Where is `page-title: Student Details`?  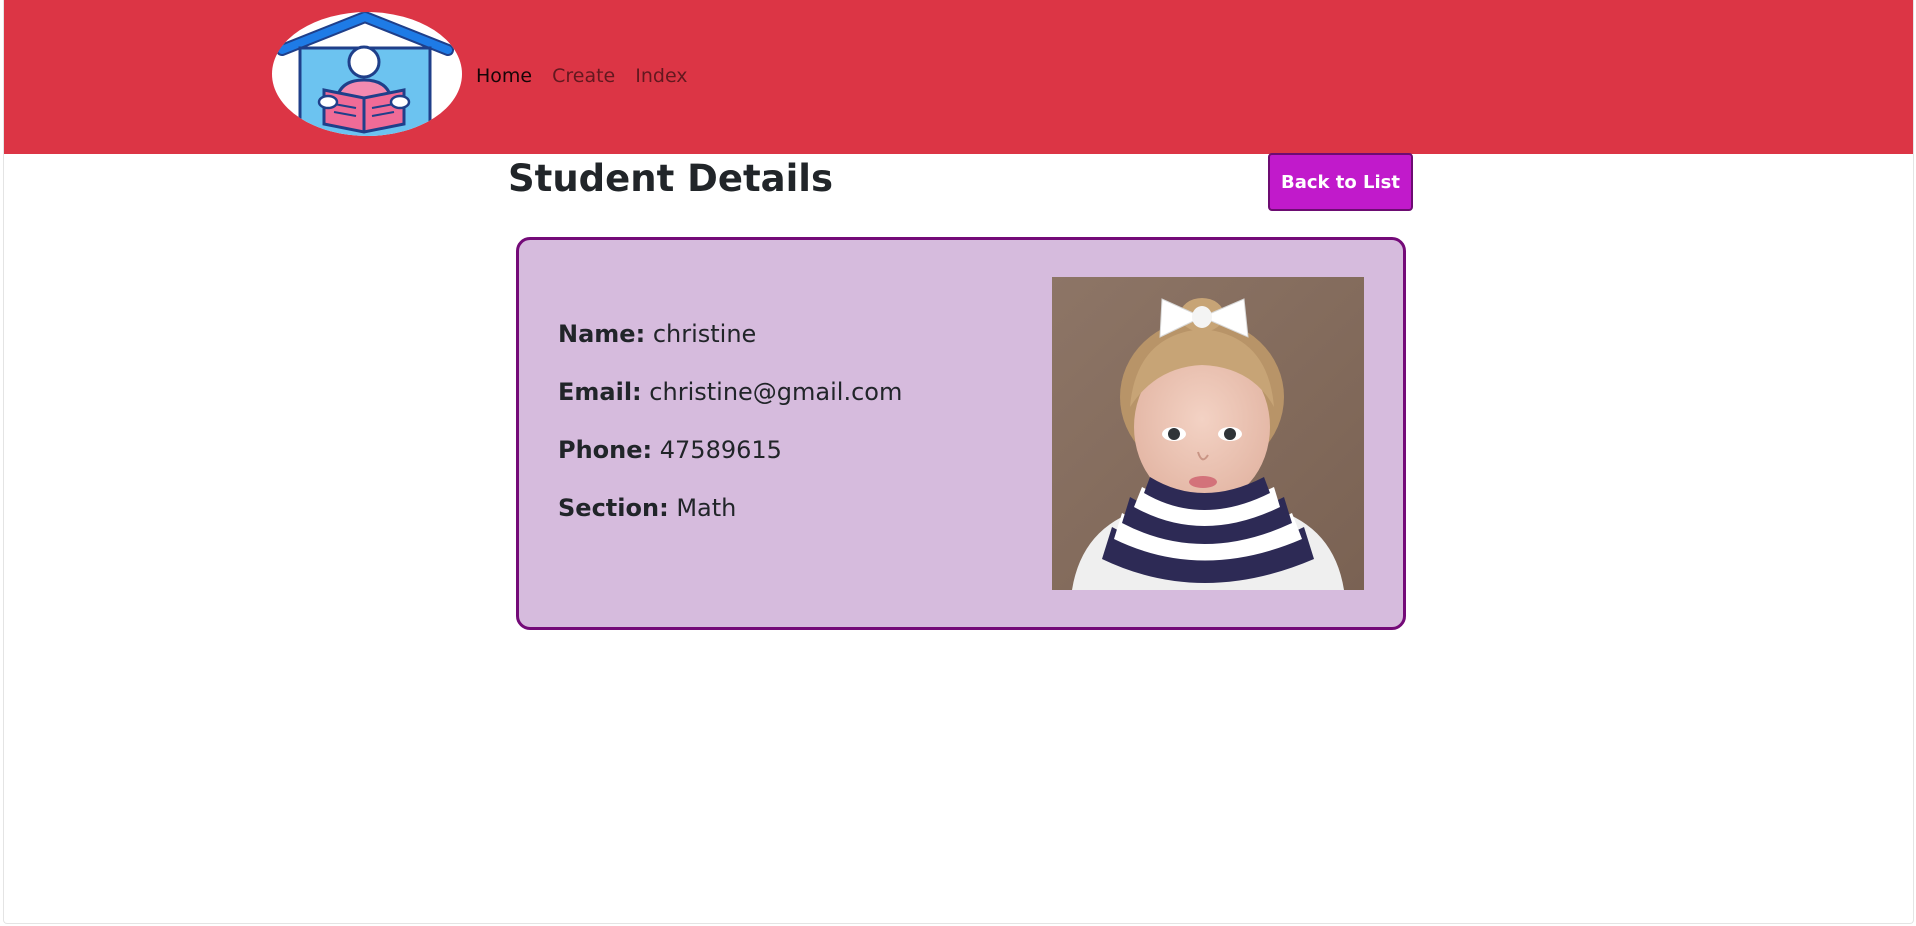
page-title: Student Details is located at coordinates (671, 178).